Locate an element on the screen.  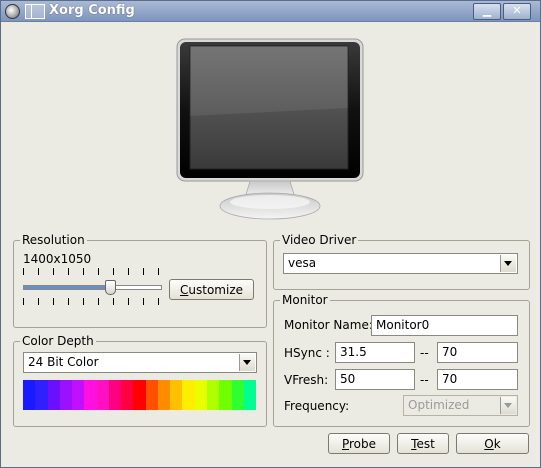
close-button: ✕ is located at coordinates (517, 11).